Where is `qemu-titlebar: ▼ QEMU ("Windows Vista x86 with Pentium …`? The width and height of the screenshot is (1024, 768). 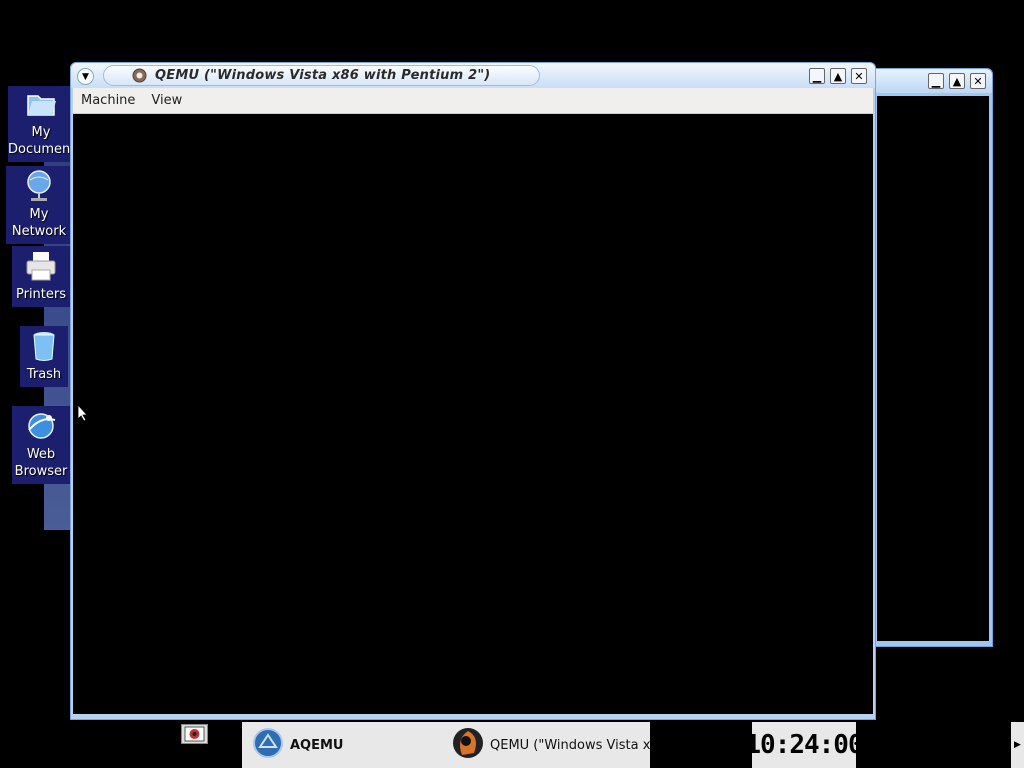 qemu-titlebar: ▼ QEMU ("Windows Vista x86 with Pentium … is located at coordinates (473, 75).